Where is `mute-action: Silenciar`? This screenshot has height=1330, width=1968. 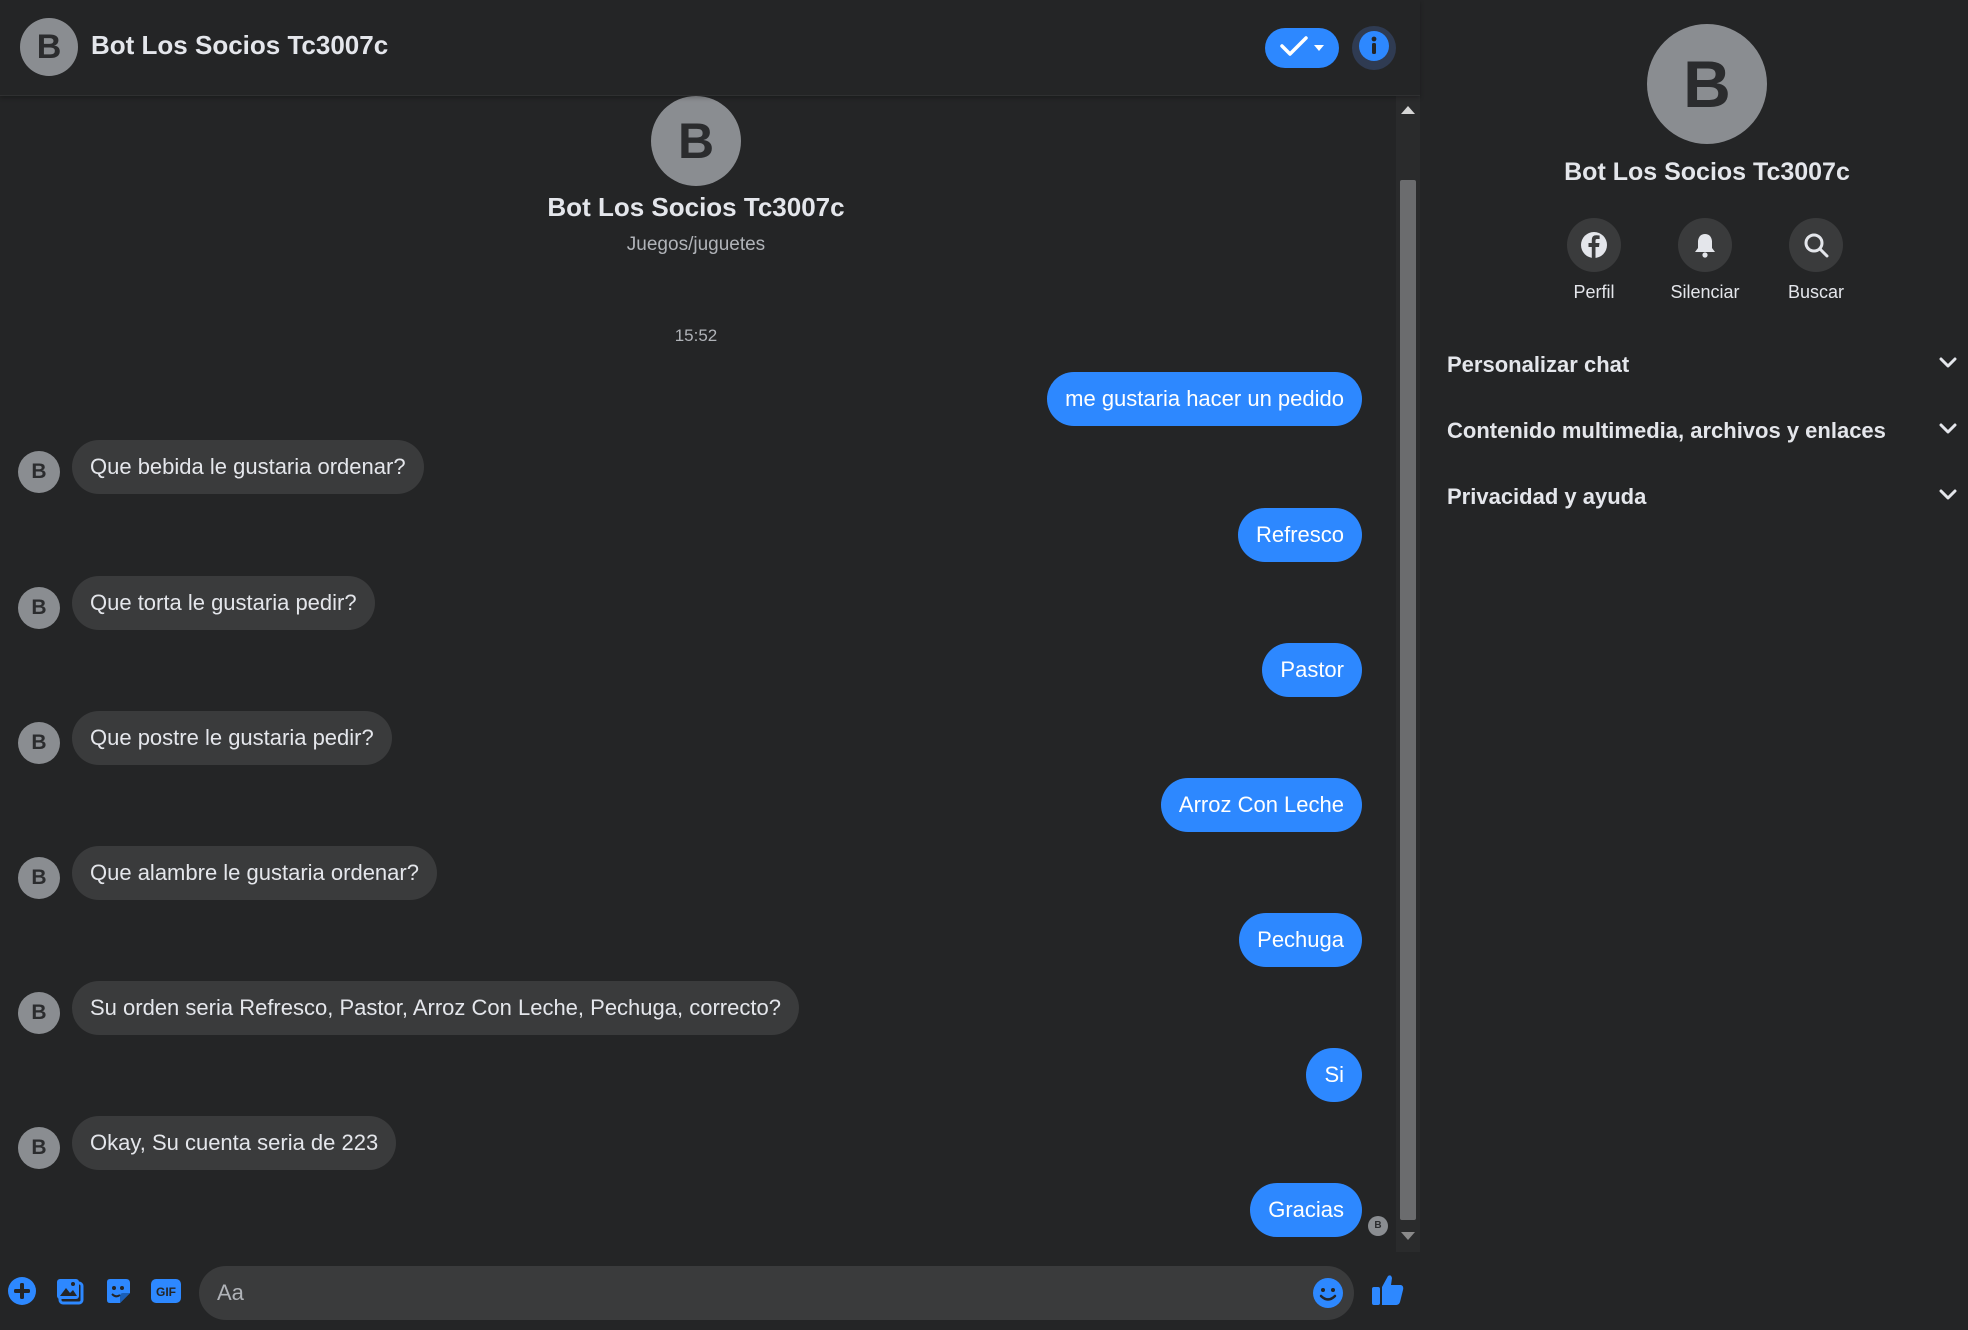
mute-action: Silenciar is located at coordinates (1705, 260).